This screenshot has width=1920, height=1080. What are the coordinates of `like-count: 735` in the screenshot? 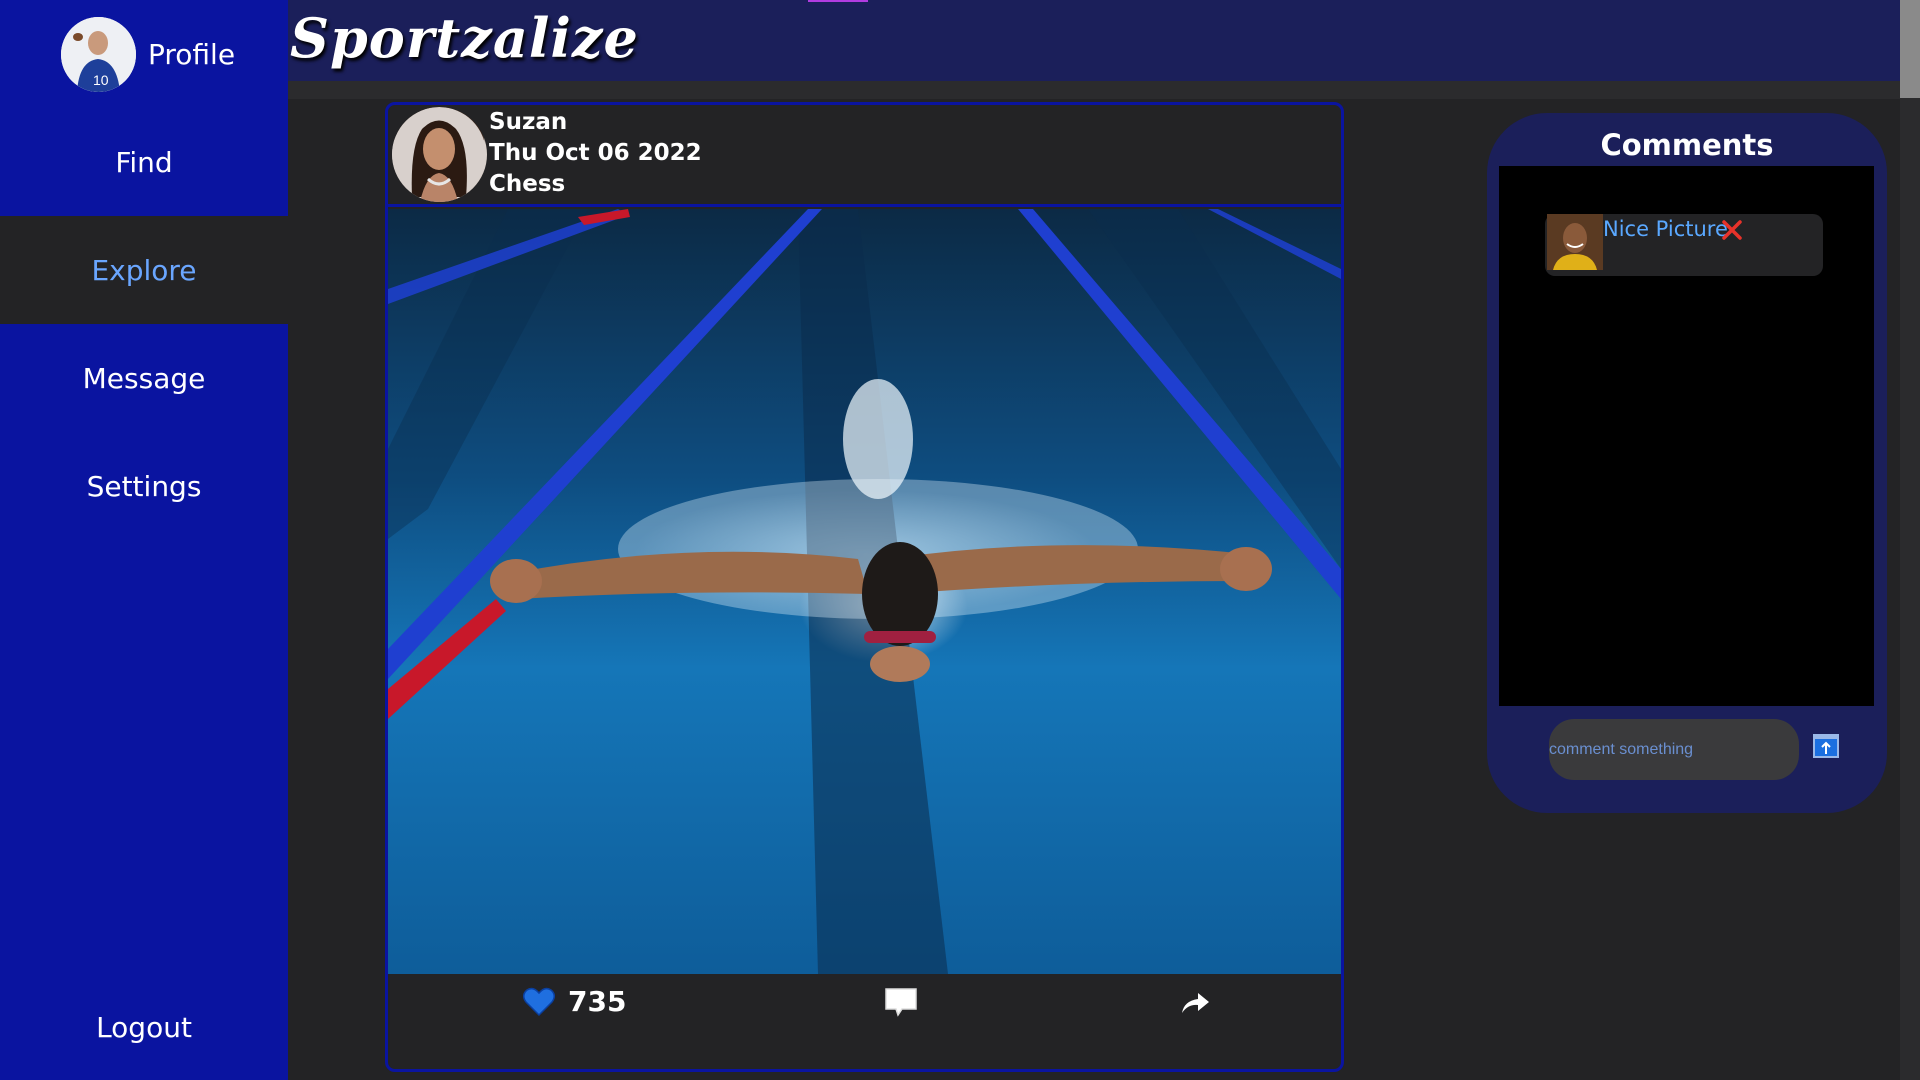 It's located at (597, 1001).